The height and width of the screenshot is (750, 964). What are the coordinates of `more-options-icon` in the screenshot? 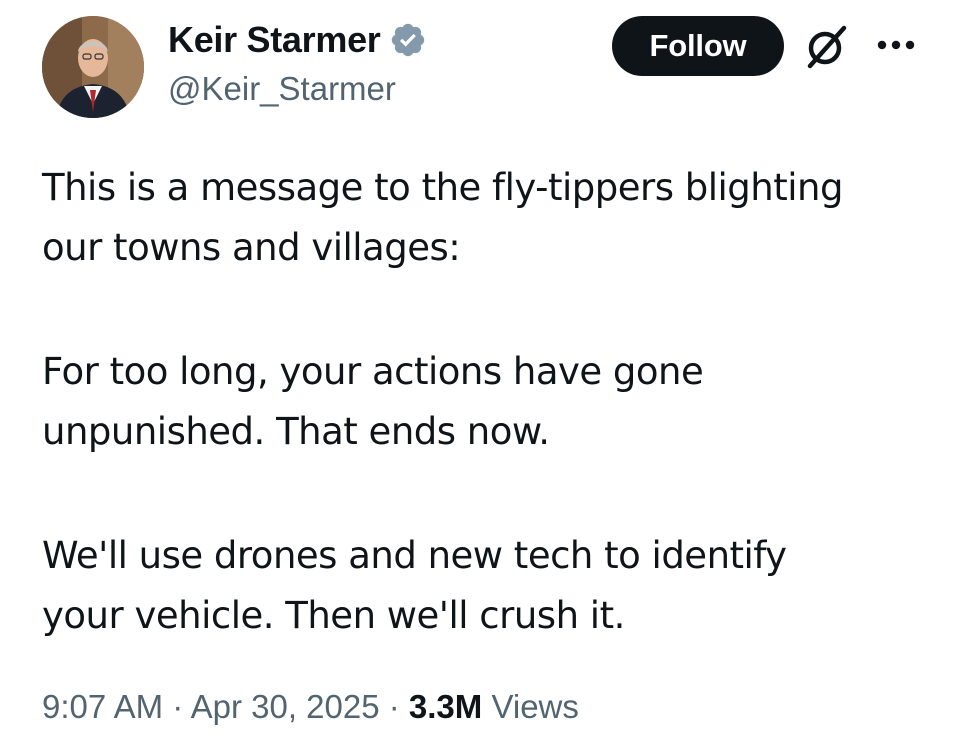 It's located at (896, 45).